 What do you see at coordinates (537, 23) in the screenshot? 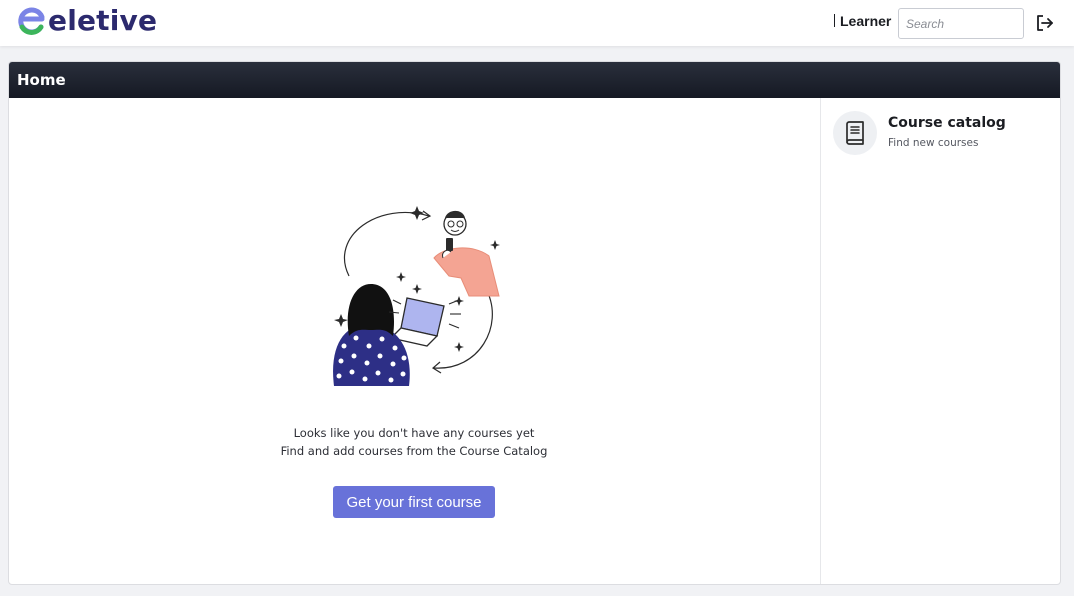
I see `top-bar: eletive Learner` at bounding box center [537, 23].